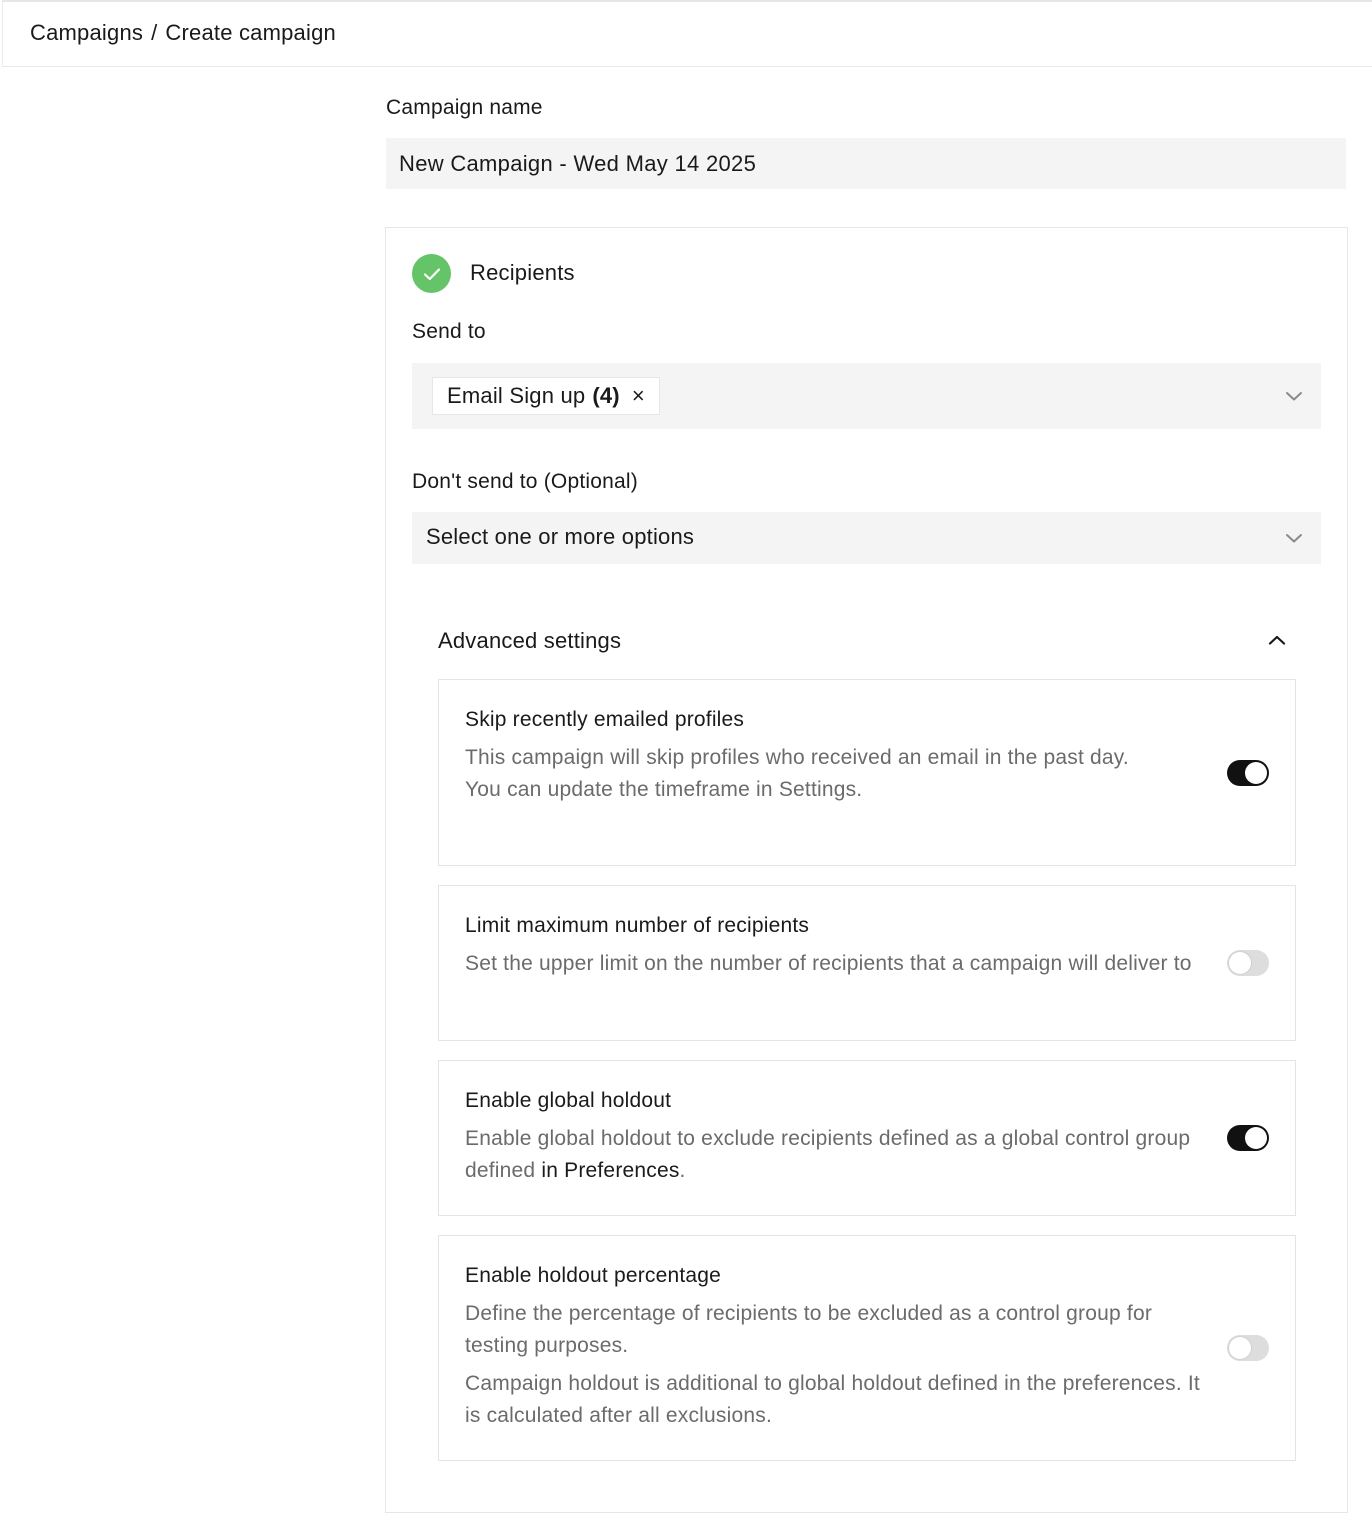 The image size is (1372, 1528). Describe the element at coordinates (610, 1170) in the screenshot. I see `preferences-link: in Preferences` at that location.